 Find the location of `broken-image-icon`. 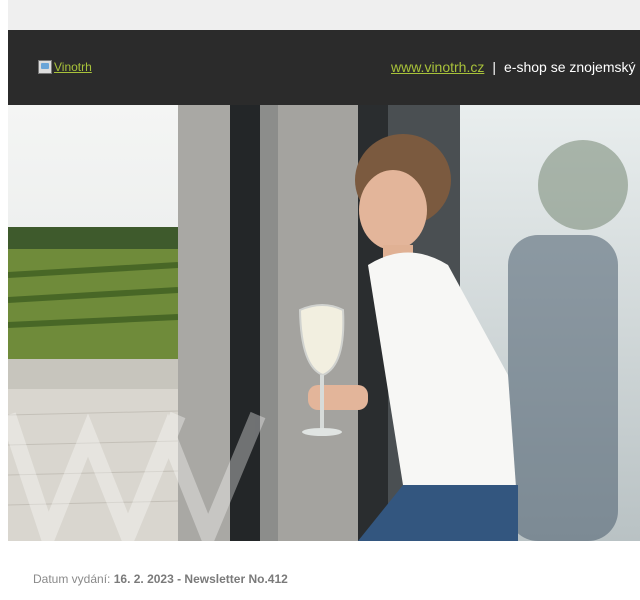

broken-image-icon is located at coordinates (45, 67).